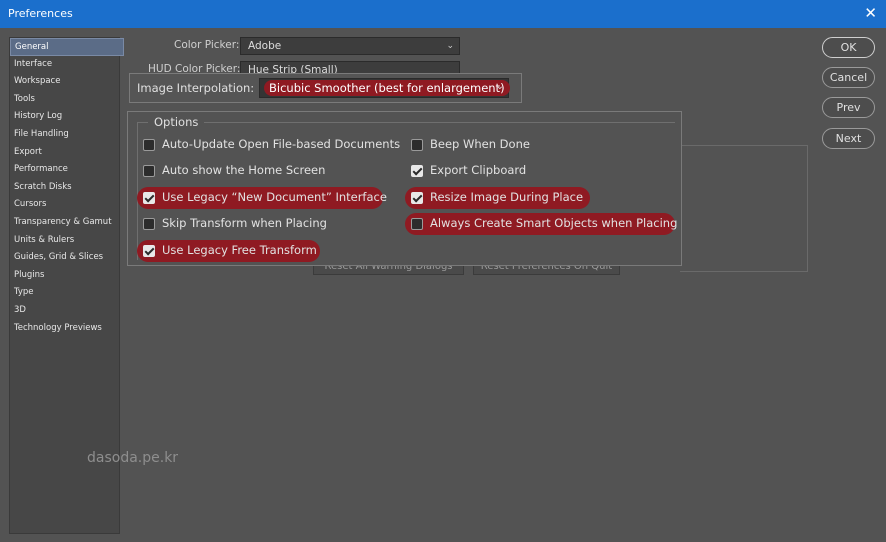 This screenshot has height=542, width=886. What do you see at coordinates (64, 258) in the screenshot?
I see `sidebar-item-guides-grid-slices: Guides, Grid & Slices` at bounding box center [64, 258].